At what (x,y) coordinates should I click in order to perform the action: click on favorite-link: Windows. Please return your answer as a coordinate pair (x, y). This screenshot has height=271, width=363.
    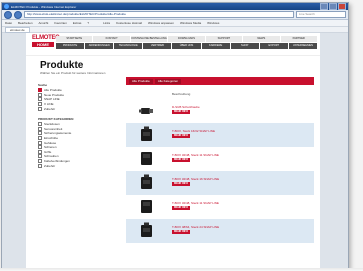
    Looking at the image, I should click on (213, 23).